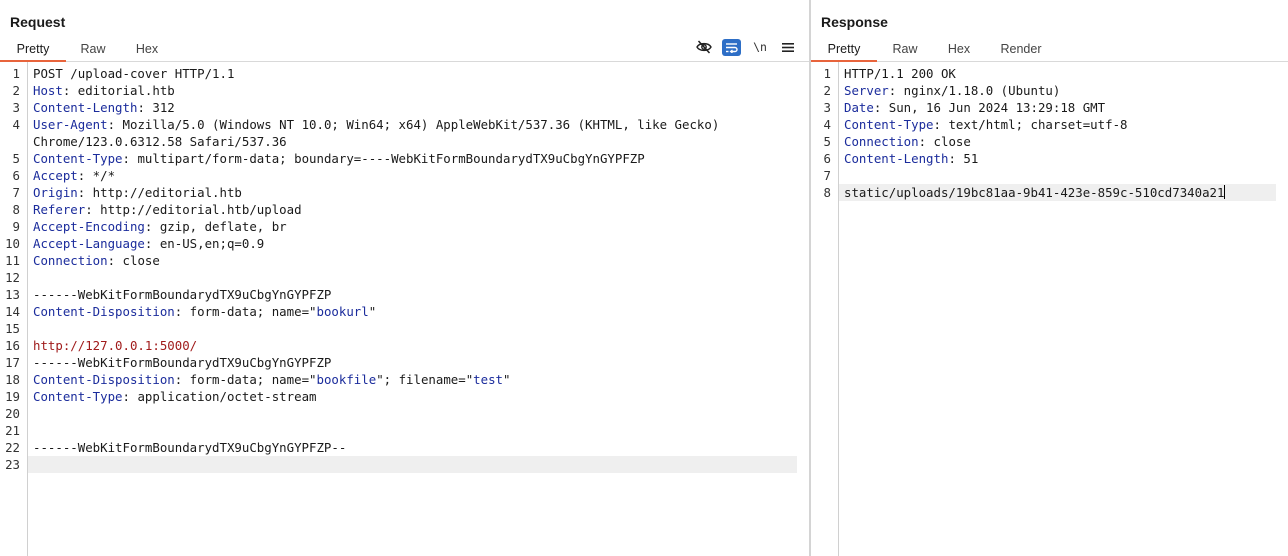  I want to click on string-value: bookurl, so click(342, 311).